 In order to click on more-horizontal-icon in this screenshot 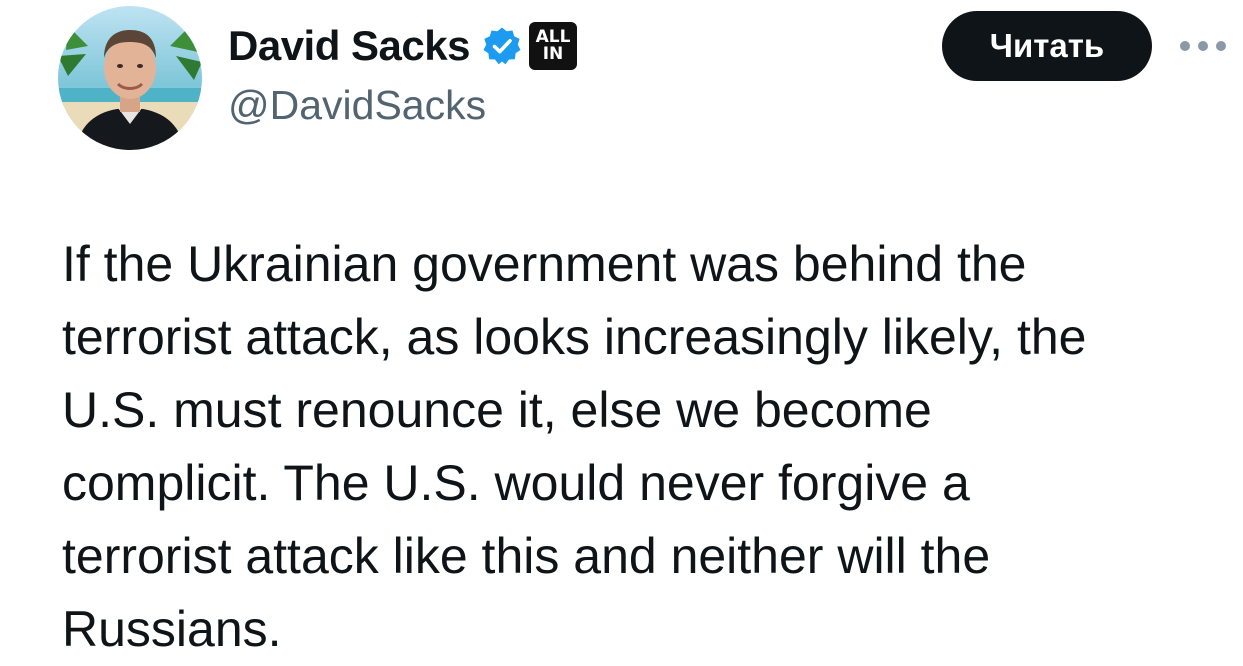, I will do `click(1203, 46)`.